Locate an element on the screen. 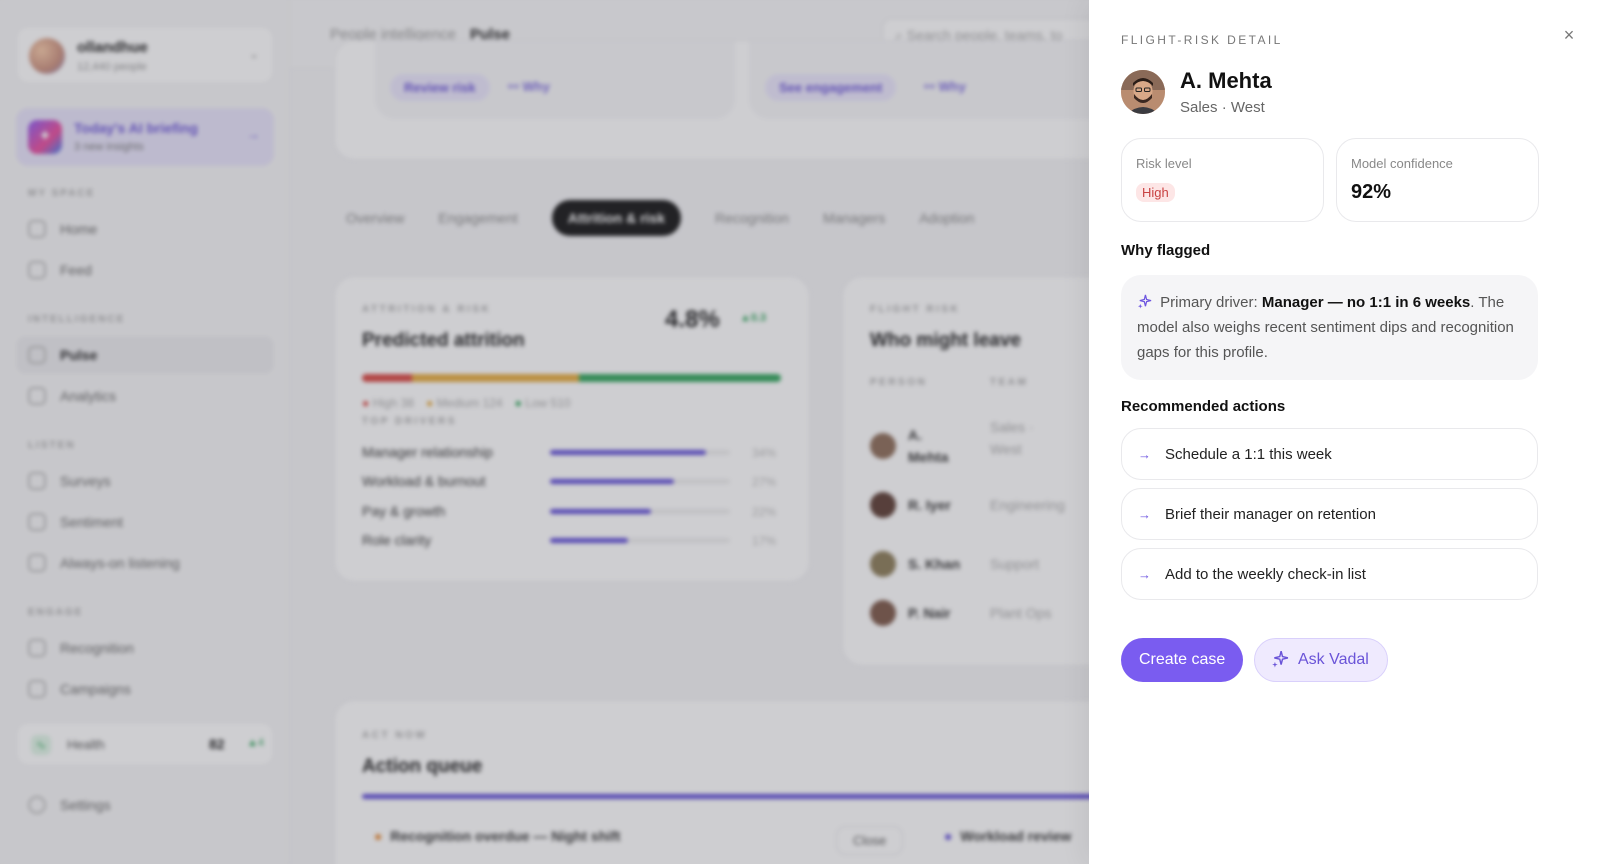 This screenshot has width=1600, height=864. action-label: Add to the weekly check-in list is located at coordinates (1265, 574).